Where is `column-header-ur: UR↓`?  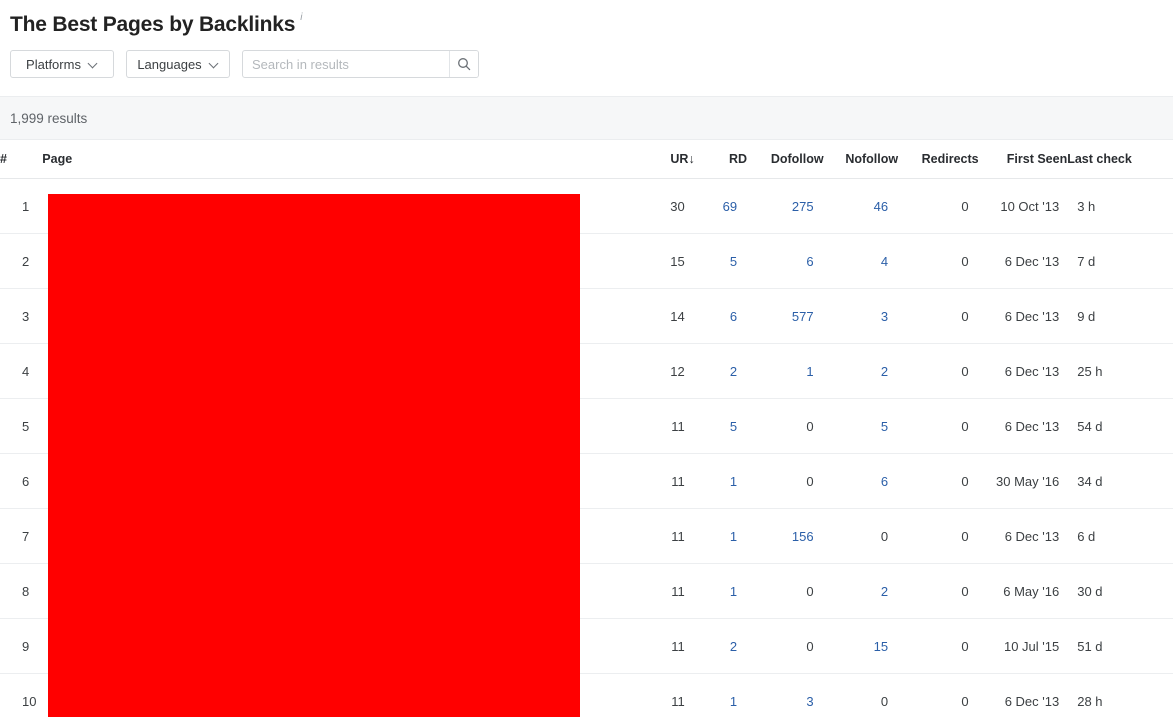
column-header-ur: UR↓ is located at coordinates (665, 159).